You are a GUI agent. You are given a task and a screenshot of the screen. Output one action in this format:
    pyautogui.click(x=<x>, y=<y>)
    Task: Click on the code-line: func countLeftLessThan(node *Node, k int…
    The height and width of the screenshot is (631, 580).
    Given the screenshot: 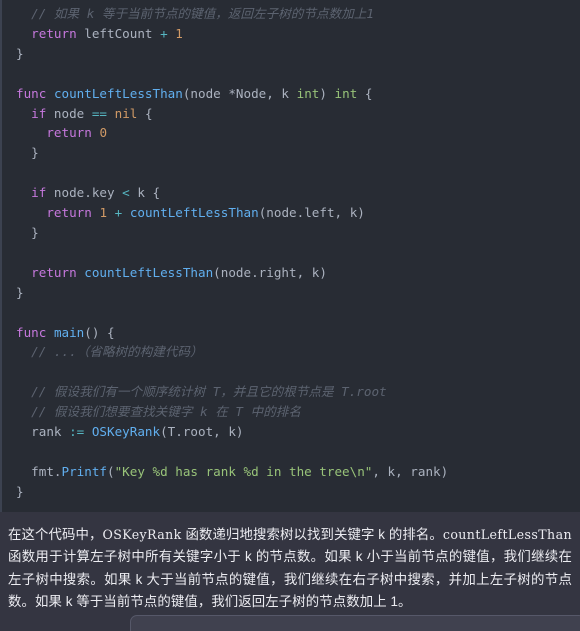 What is the action you would take?
    pyautogui.click(x=293, y=94)
    